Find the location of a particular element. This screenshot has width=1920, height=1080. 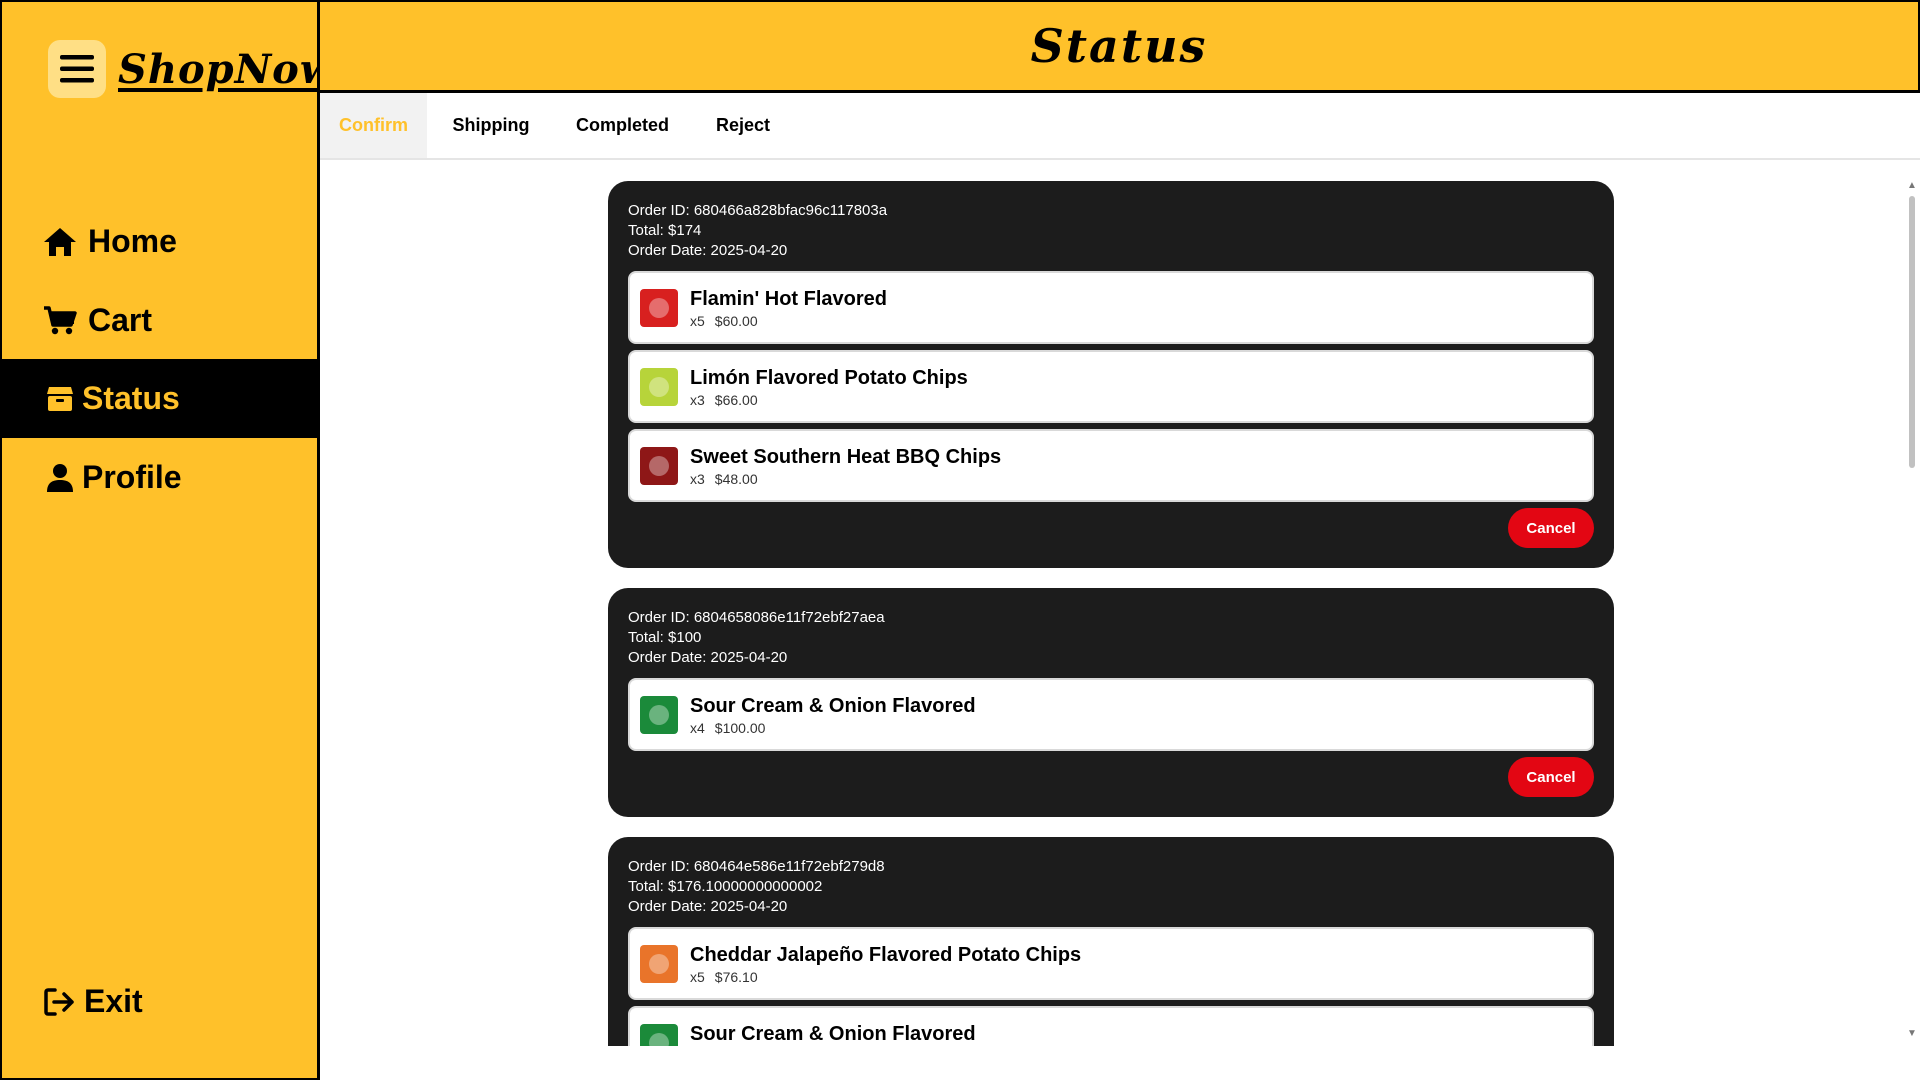

item-name: Limón Flavored Potato Chips is located at coordinates (829, 377).